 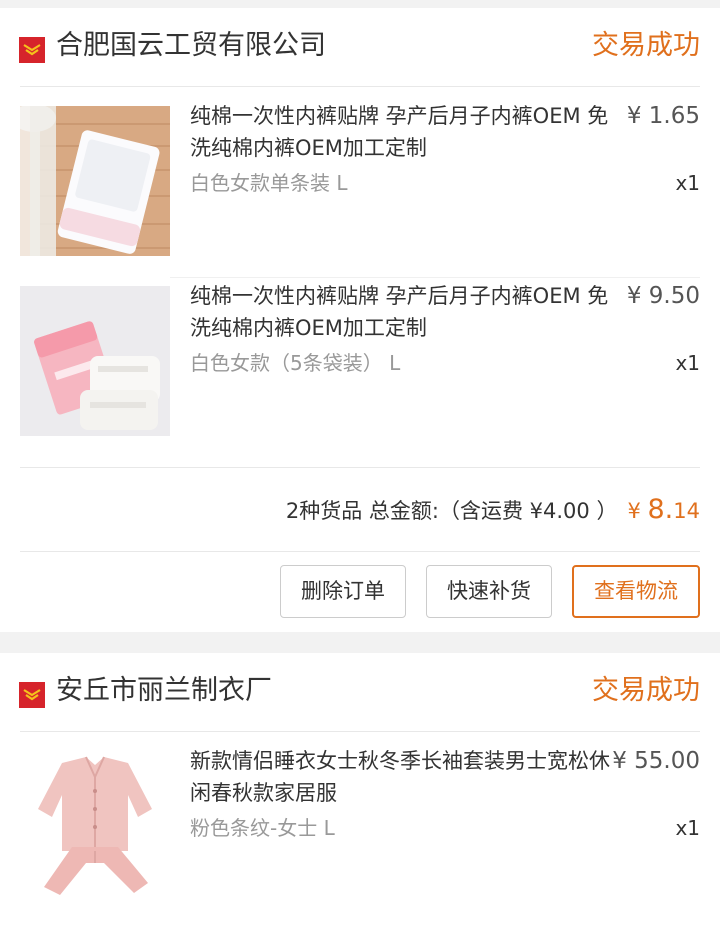 What do you see at coordinates (451, 511) in the screenshot?
I see `summary-label: 2种货品 总金额:（含运费 ¥4.00 ）` at bounding box center [451, 511].